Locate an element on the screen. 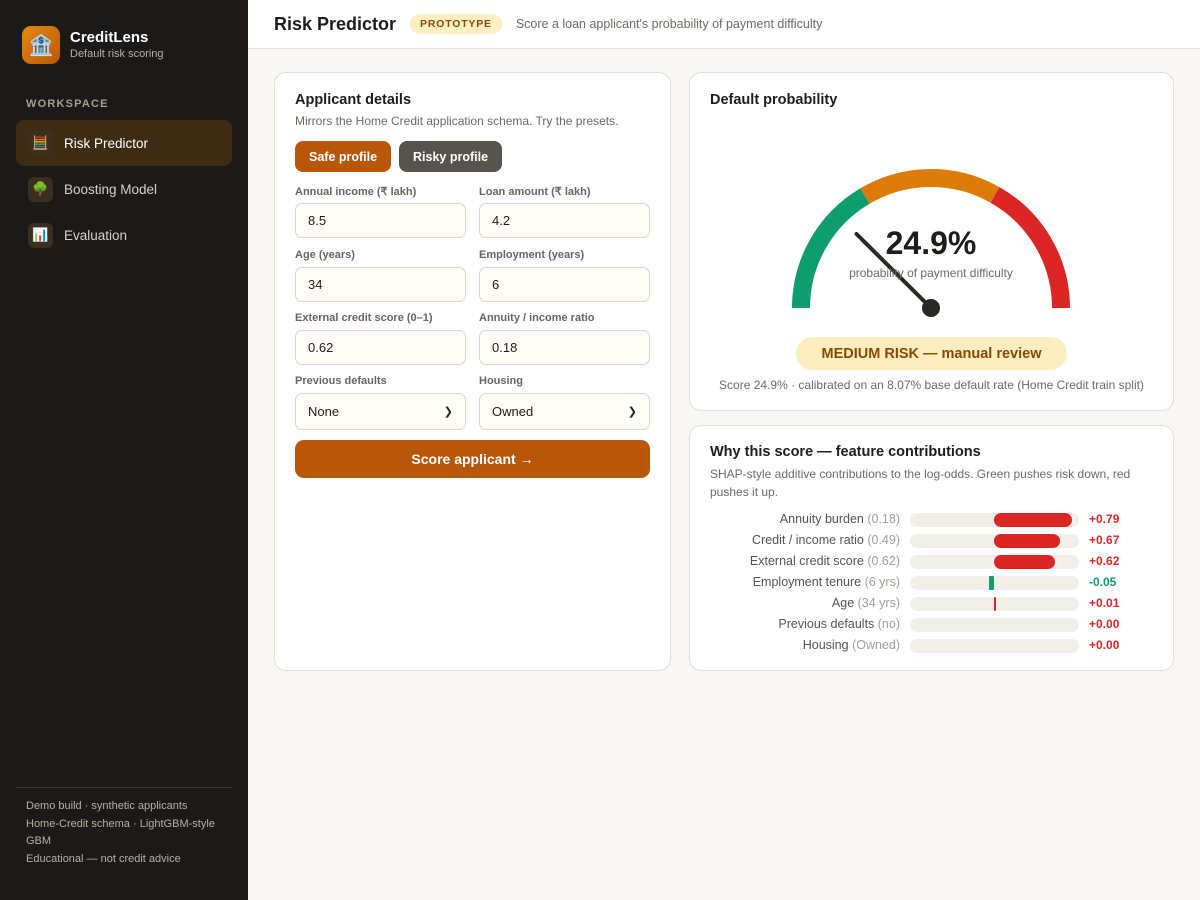 Image resolution: width=1200 pixels, height=900 pixels. age-label: Age (years) is located at coordinates (325, 255).